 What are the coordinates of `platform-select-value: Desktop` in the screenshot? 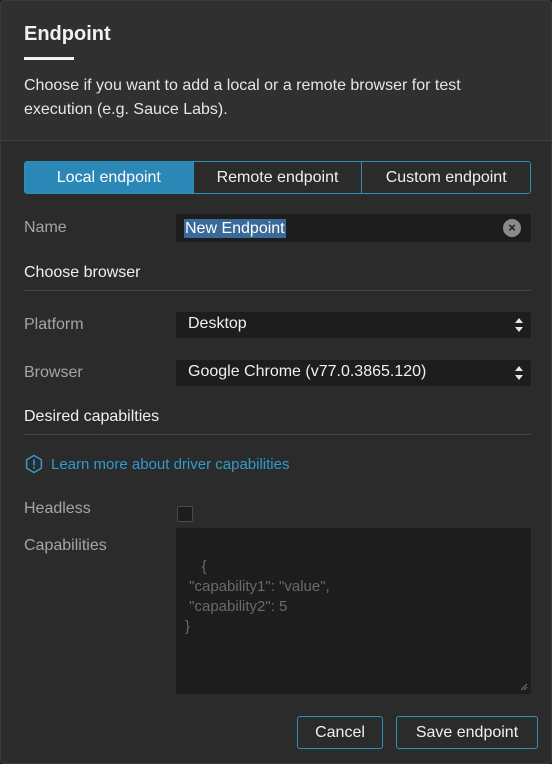 It's located at (217, 323).